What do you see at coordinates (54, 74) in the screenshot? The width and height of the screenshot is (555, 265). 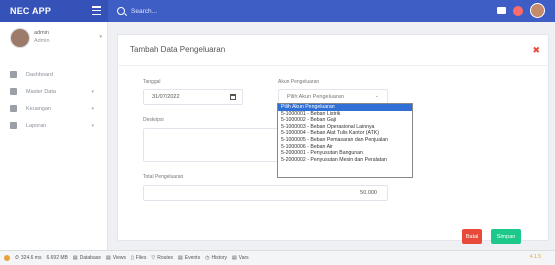 I see `sidebar-item-dashboard: Dashboard` at bounding box center [54, 74].